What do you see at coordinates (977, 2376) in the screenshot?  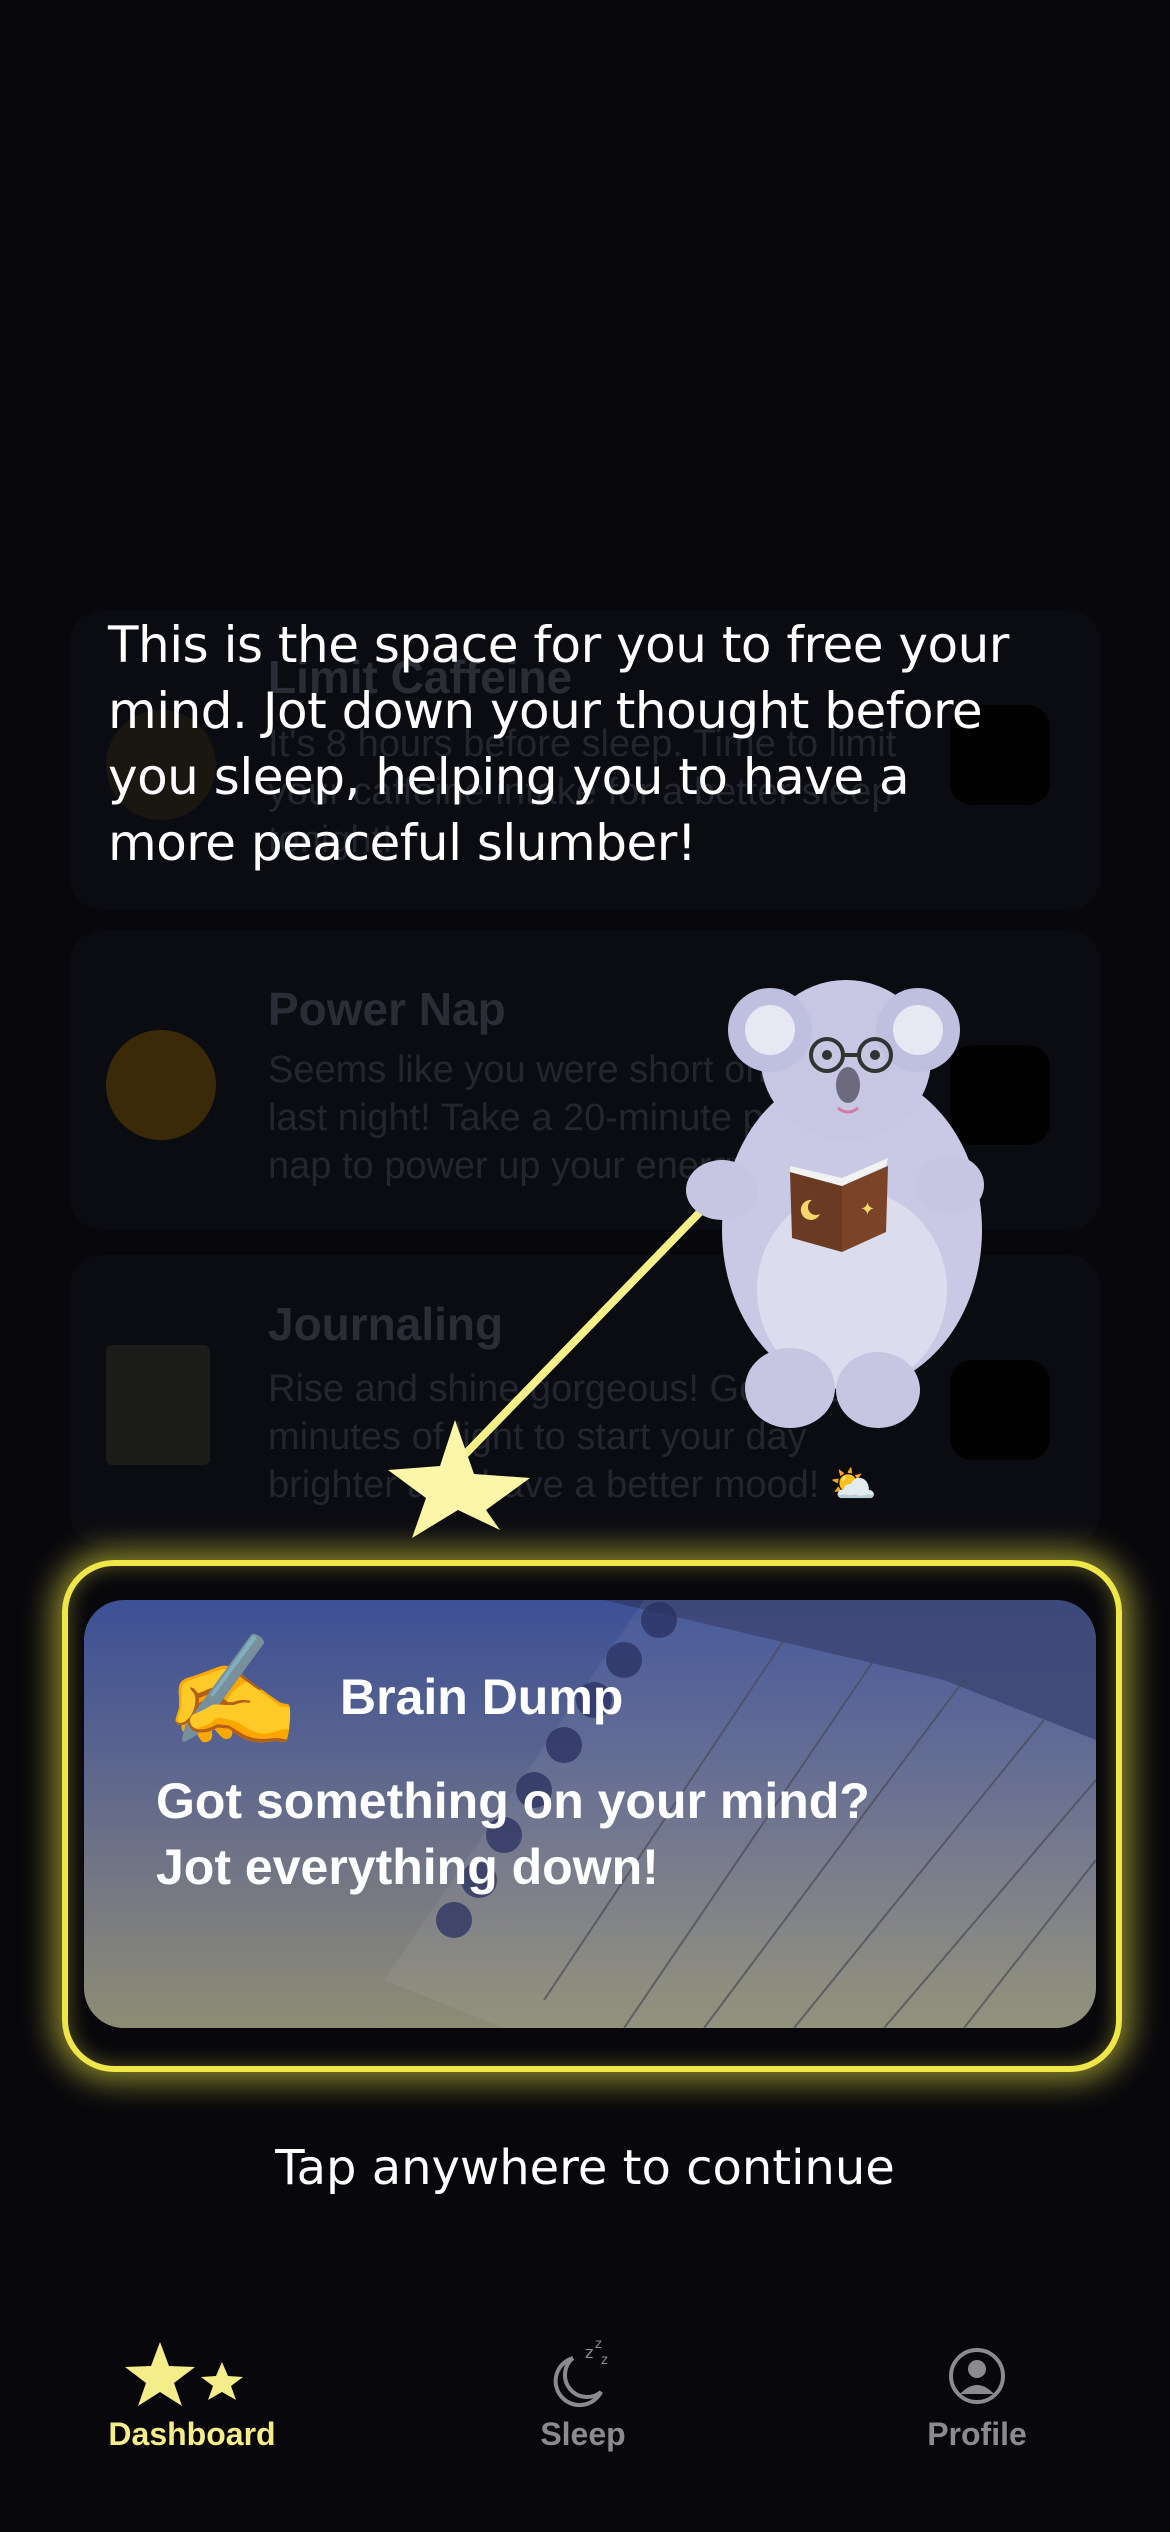 I see `profile-icon` at bounding box center [977, 2376].